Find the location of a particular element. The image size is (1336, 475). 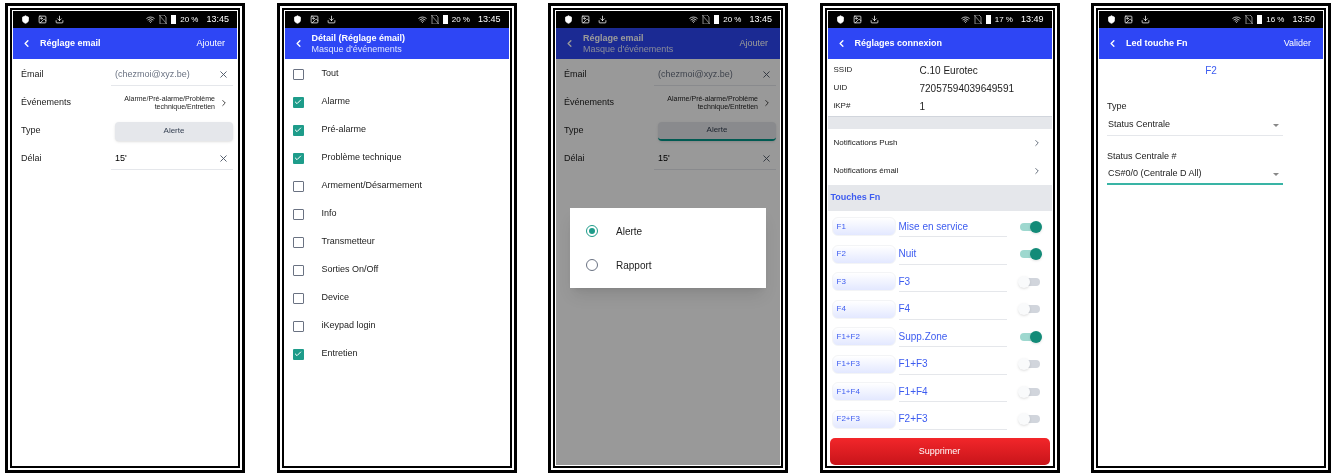

fn-label-field: F2+F3 is located at coordinates (952, 419).